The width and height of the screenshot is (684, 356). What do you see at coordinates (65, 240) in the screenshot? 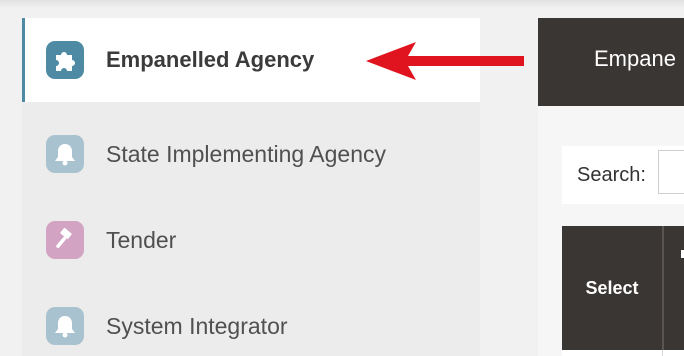
I see `gavel-icon` at bounding box center [65, 240].